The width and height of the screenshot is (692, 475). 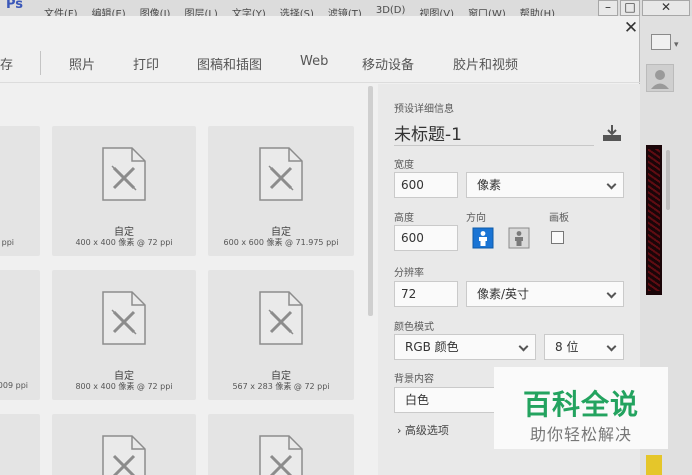 I want to click on presets-scrollbar, so click(x=370, y=201).